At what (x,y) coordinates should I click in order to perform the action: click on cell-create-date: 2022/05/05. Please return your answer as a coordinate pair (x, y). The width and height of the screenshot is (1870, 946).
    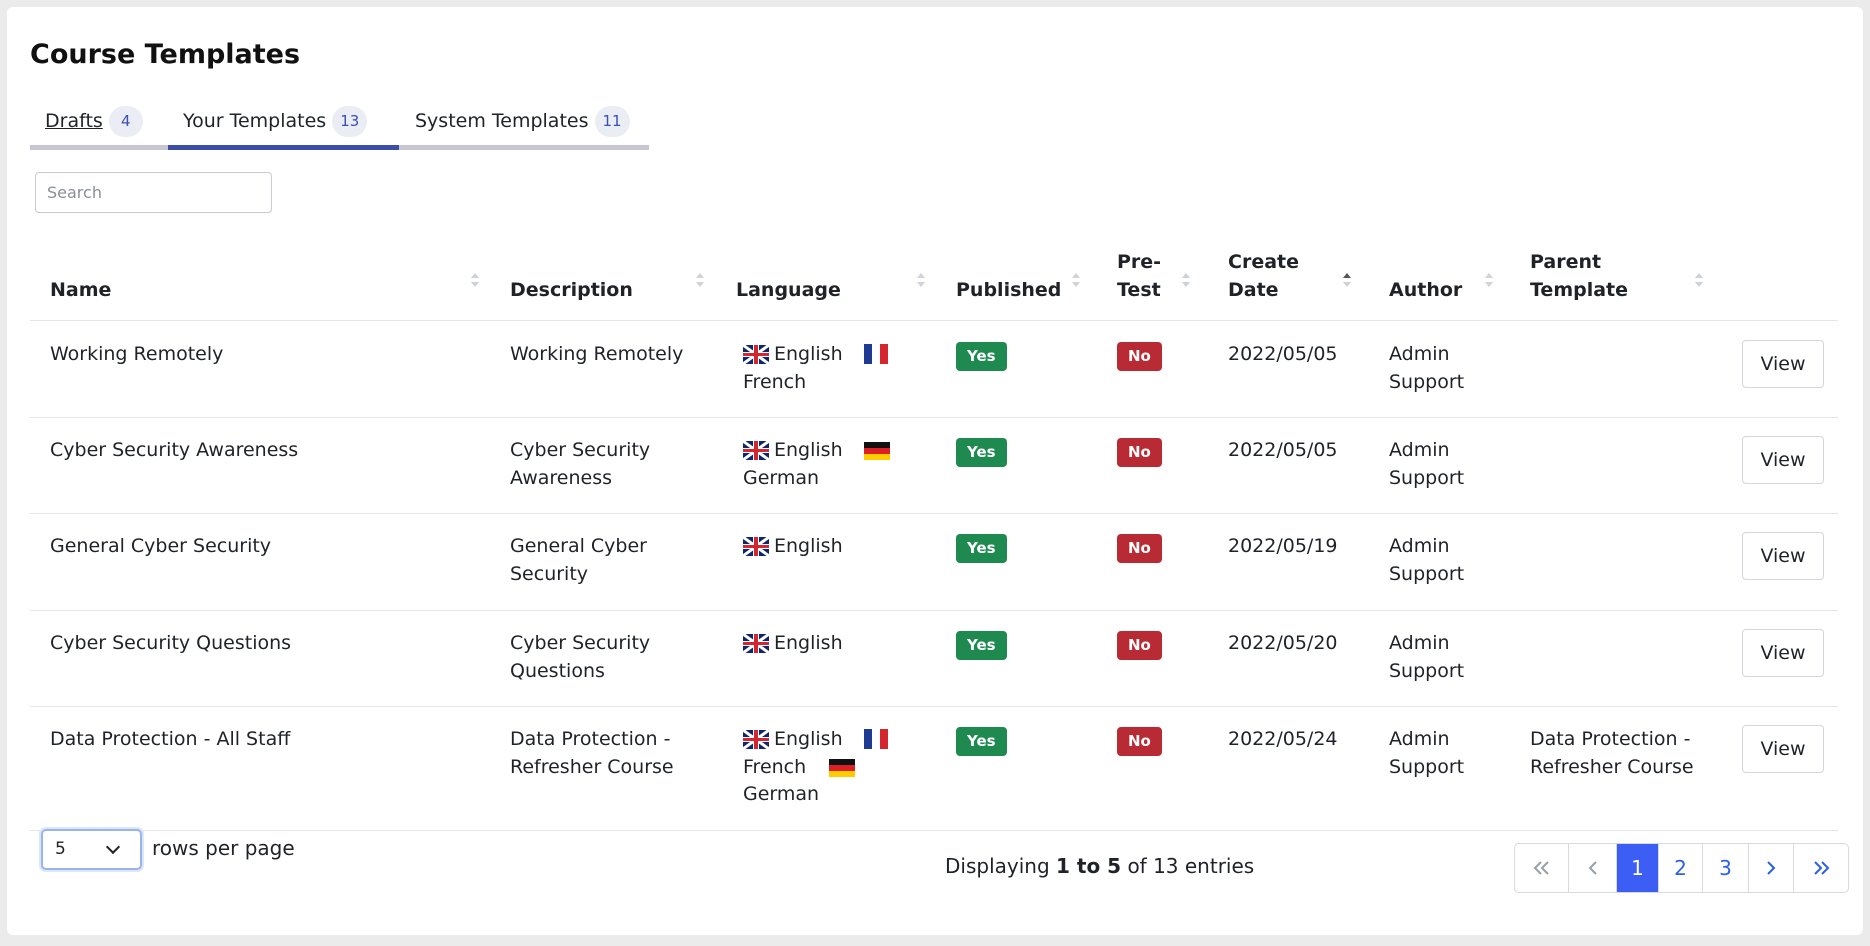
    Looking at the image, I should click on (1283, 450).